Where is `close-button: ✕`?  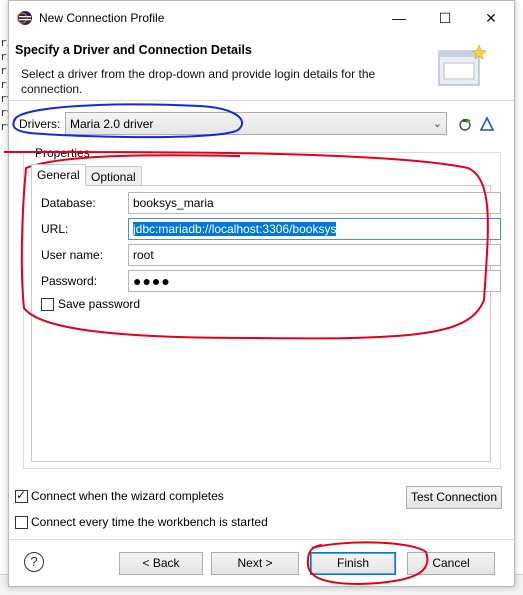
close-button: ✕ is located at coordinates (491, 18).